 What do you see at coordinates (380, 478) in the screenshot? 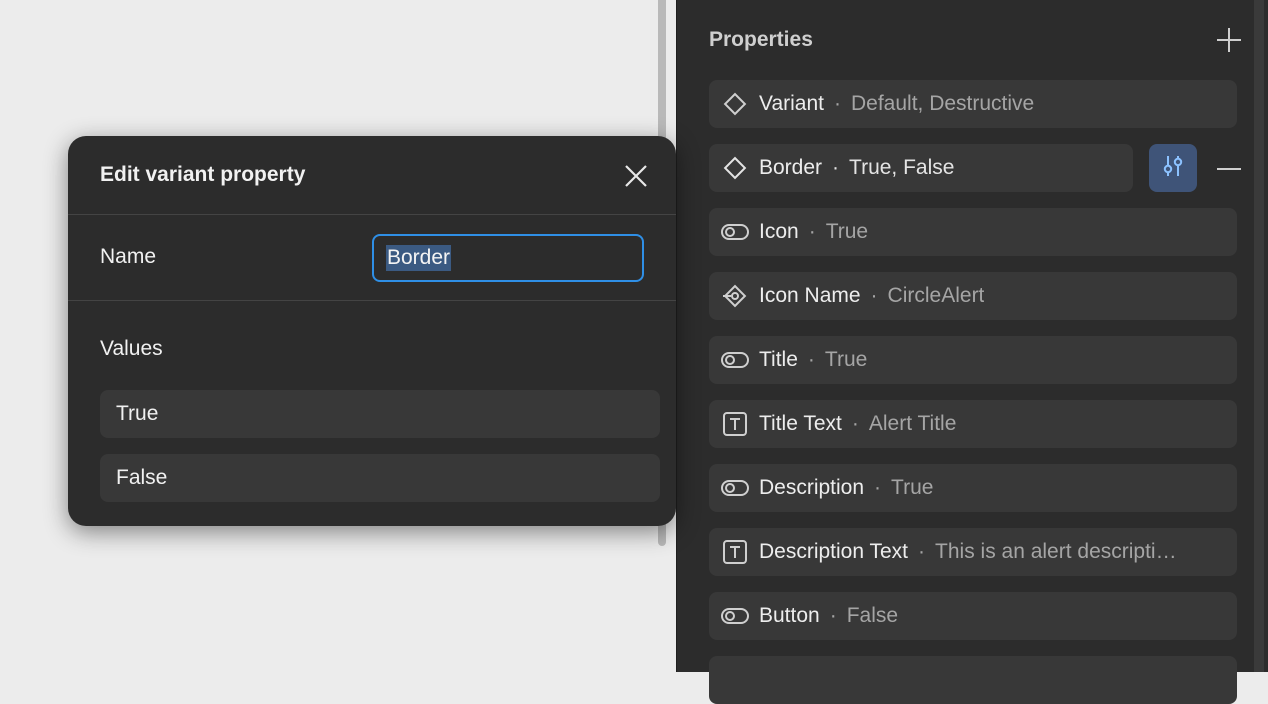
I see `value-item-false: False` at bounding box center [380, 478].